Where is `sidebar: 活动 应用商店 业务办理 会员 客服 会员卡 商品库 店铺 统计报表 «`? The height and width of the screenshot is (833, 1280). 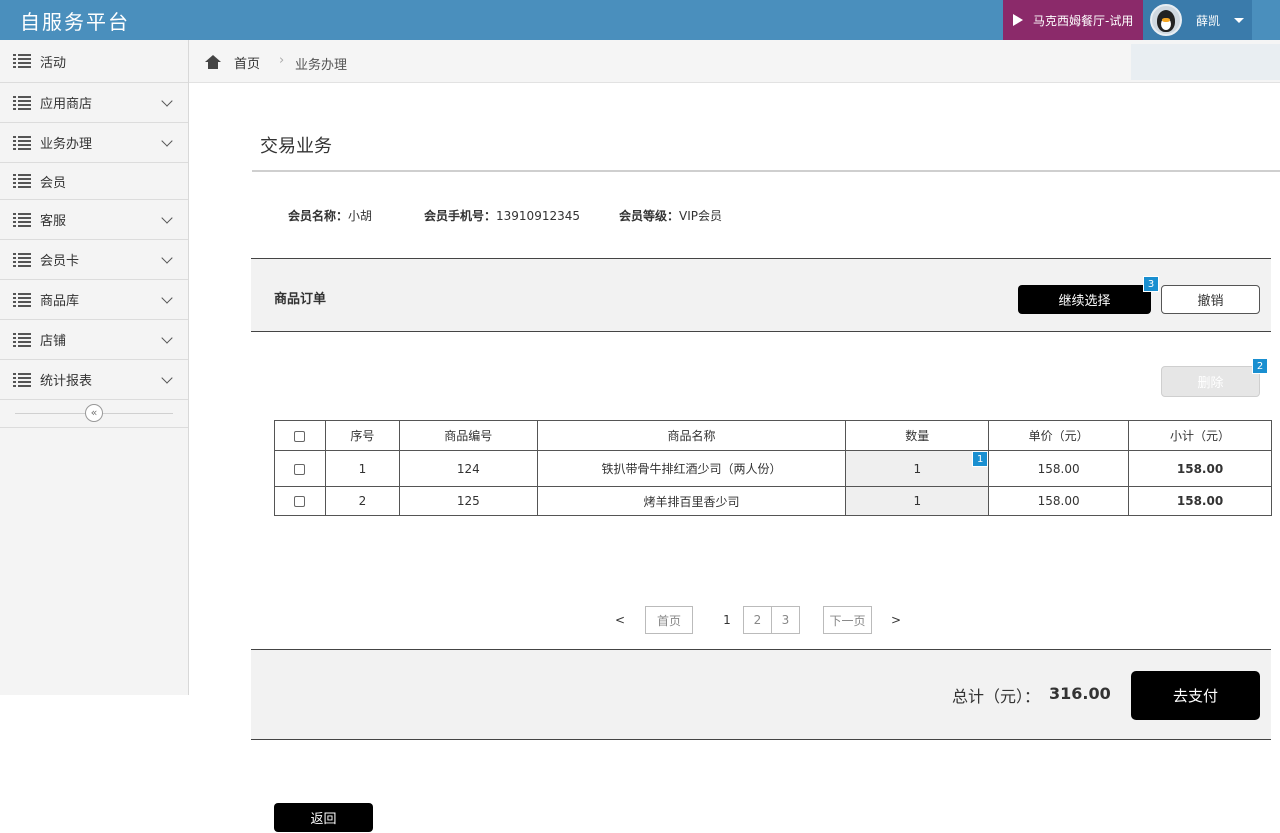 sidebar: 活动 应用商店 业务办理 会员 客服 会员卡 商品库 店铺 统计报表 « is located at coordinates (94, 367).